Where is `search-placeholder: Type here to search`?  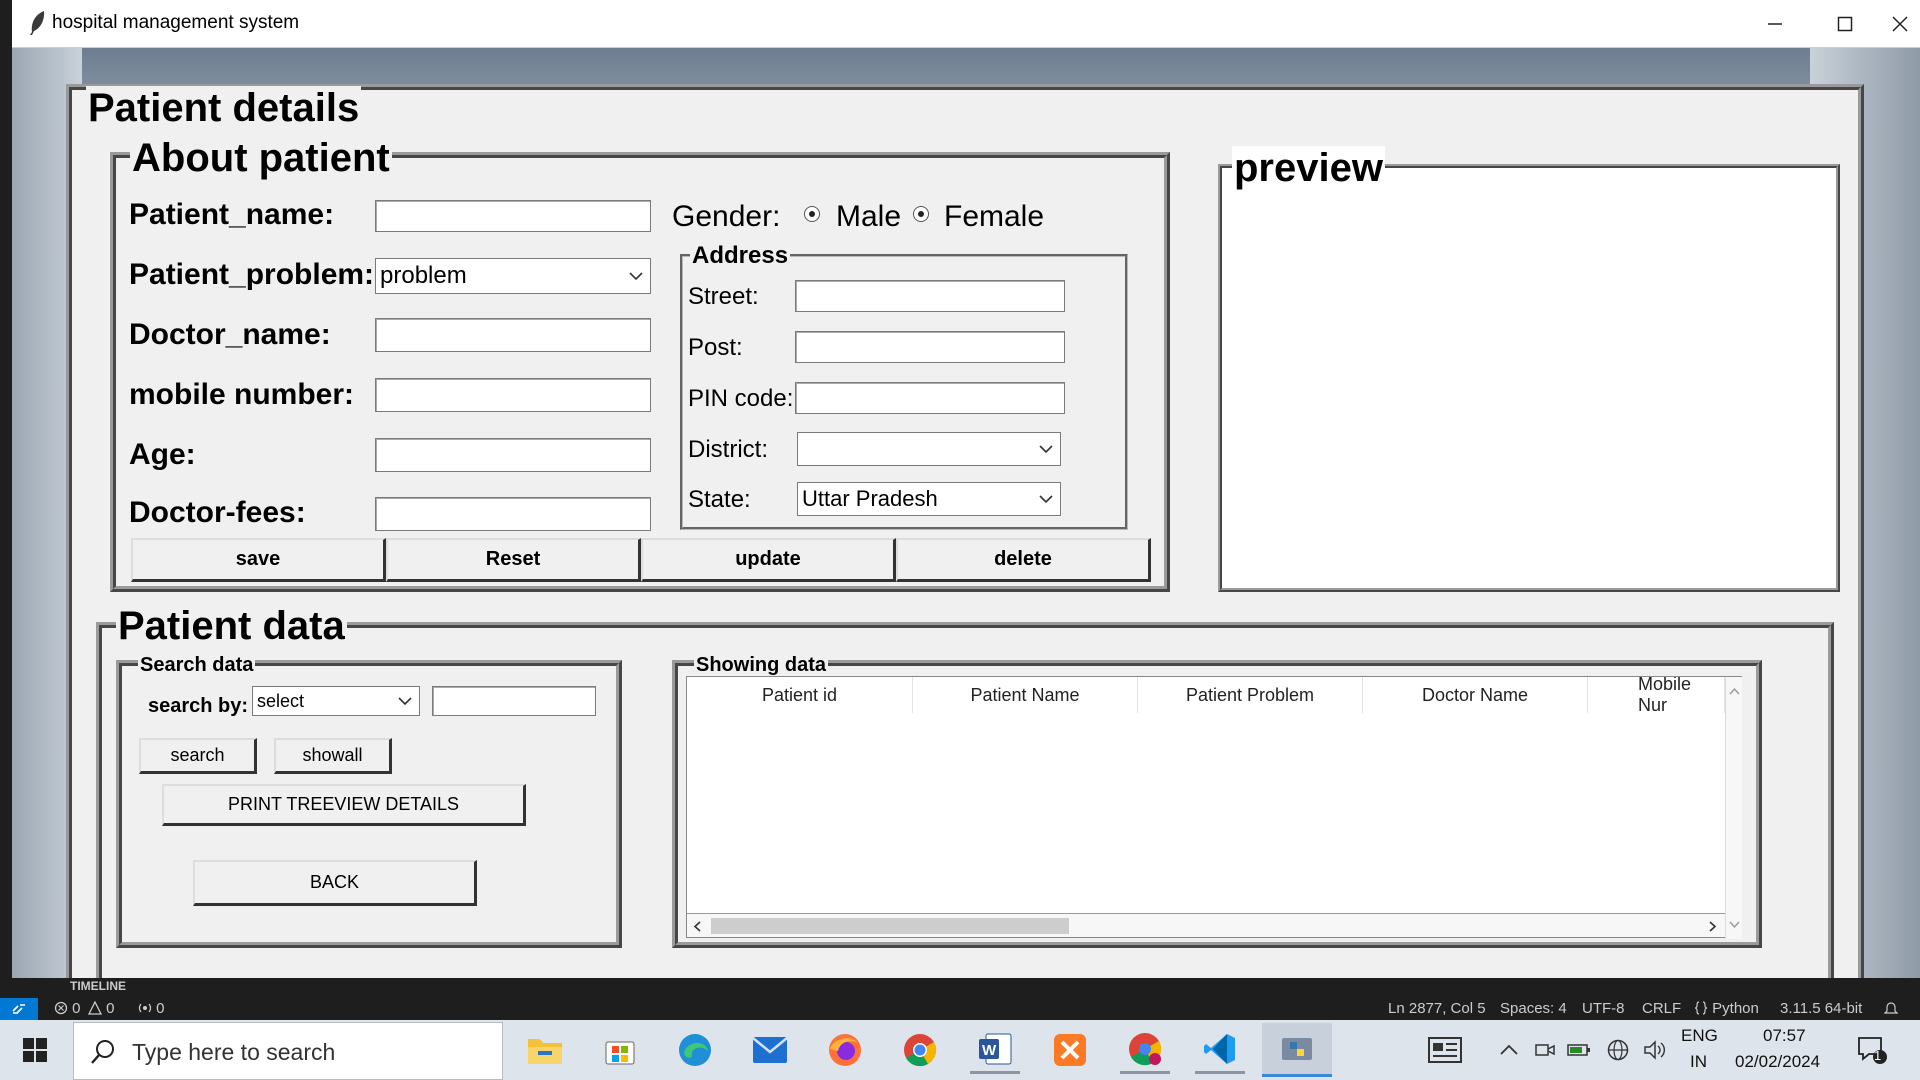
search-placeholder: Type here to search is located at coordinates (234, 1052).